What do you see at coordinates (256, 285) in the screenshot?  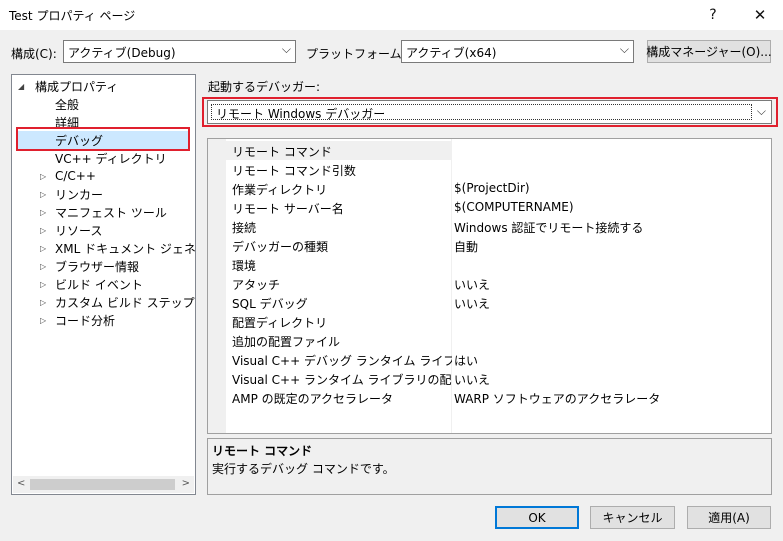 I see `property-name: アタッチ` at bounding box center [256, 285].